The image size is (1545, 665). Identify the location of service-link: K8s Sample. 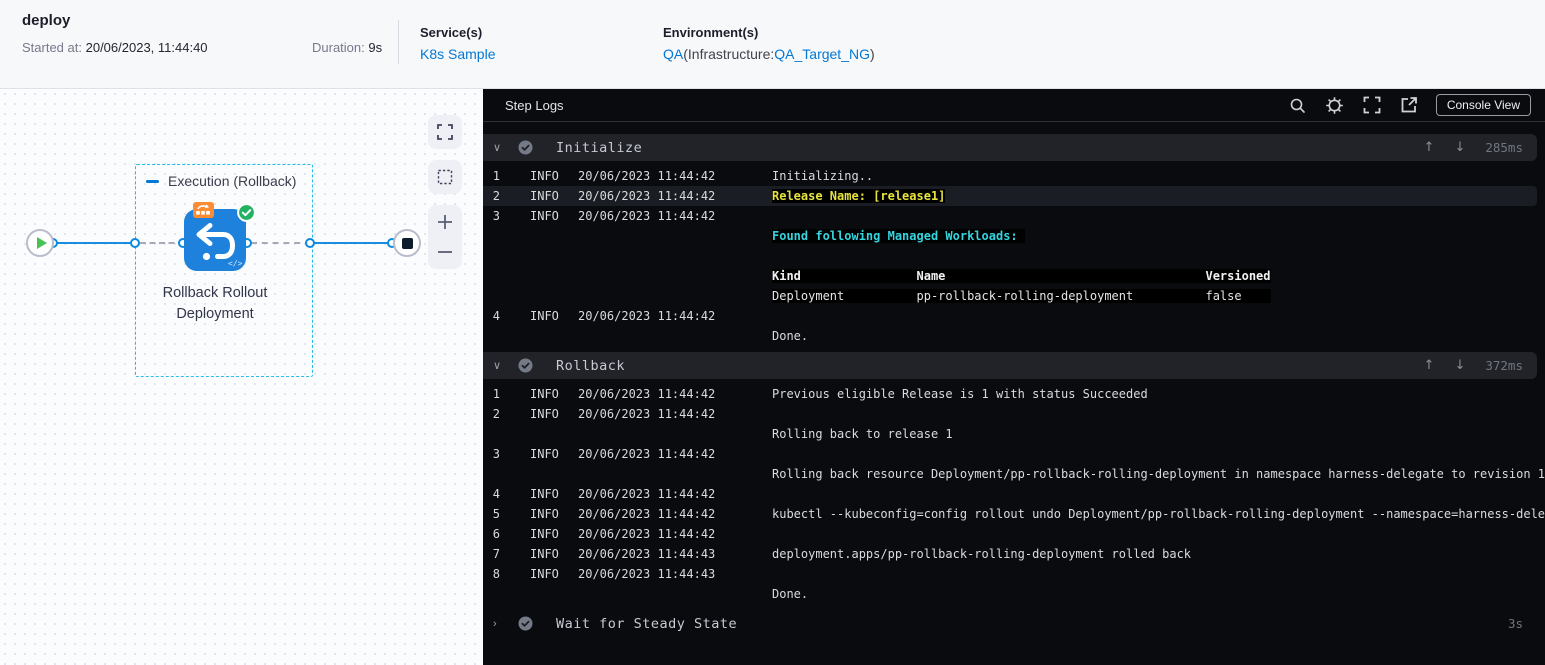
(457, 54).